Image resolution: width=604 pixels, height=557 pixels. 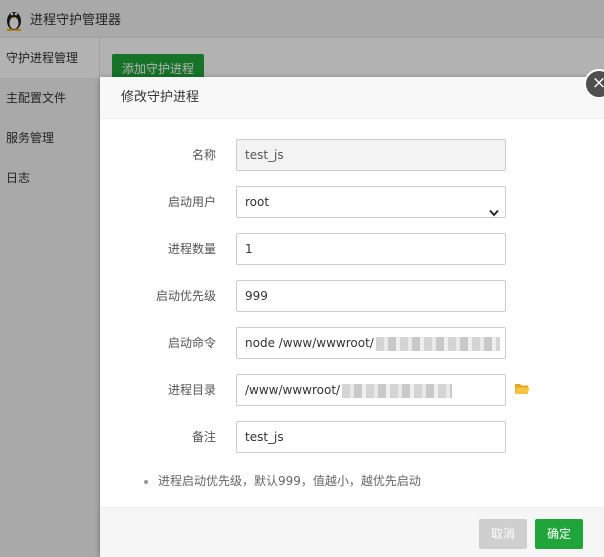 What do you see at coordinates (494, 207) in the screenshot?
I see `chevron-down-icon` at bounding box center [494, 207].